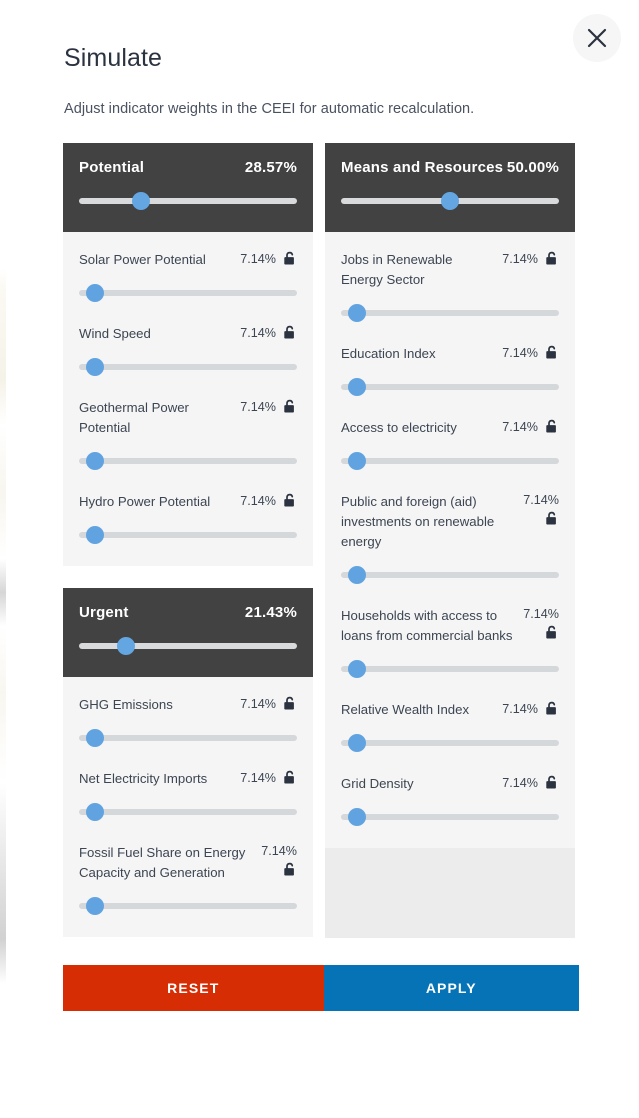  Describe the element at coordinates (532, 167) in the screenshot. I see `category-percent: 50.00%` at that location.